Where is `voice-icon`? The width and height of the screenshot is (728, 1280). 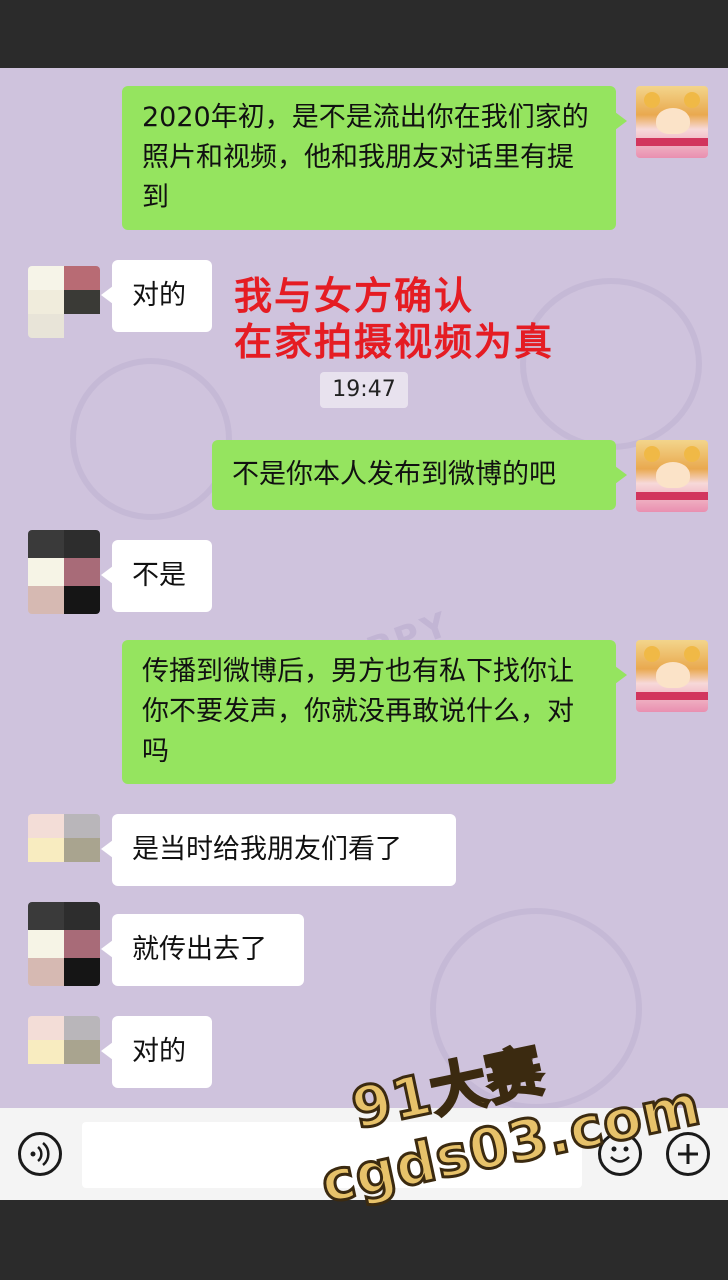 voice-icon is located at coordinates (40, 1154).